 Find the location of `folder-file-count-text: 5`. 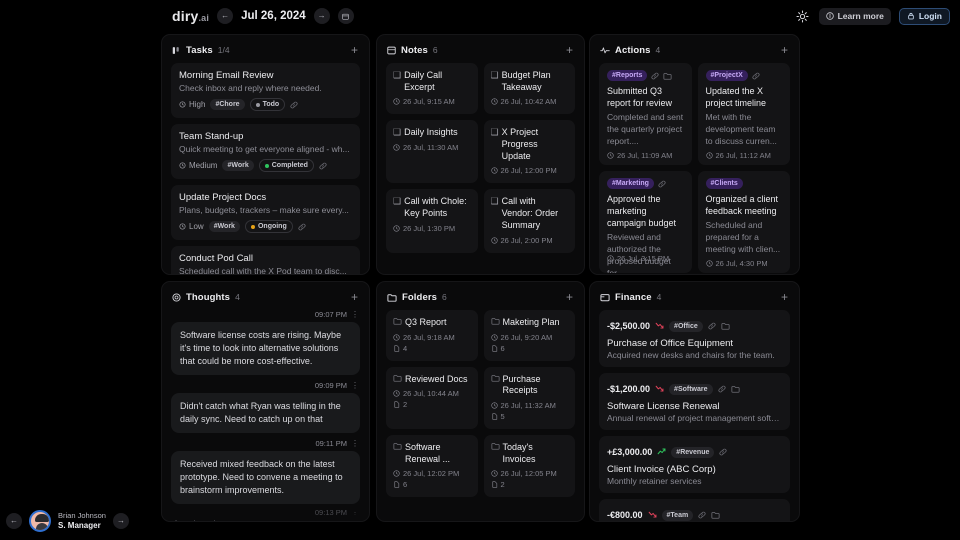

folder-file-count-text: 5 is located at coordinates (502, 417).